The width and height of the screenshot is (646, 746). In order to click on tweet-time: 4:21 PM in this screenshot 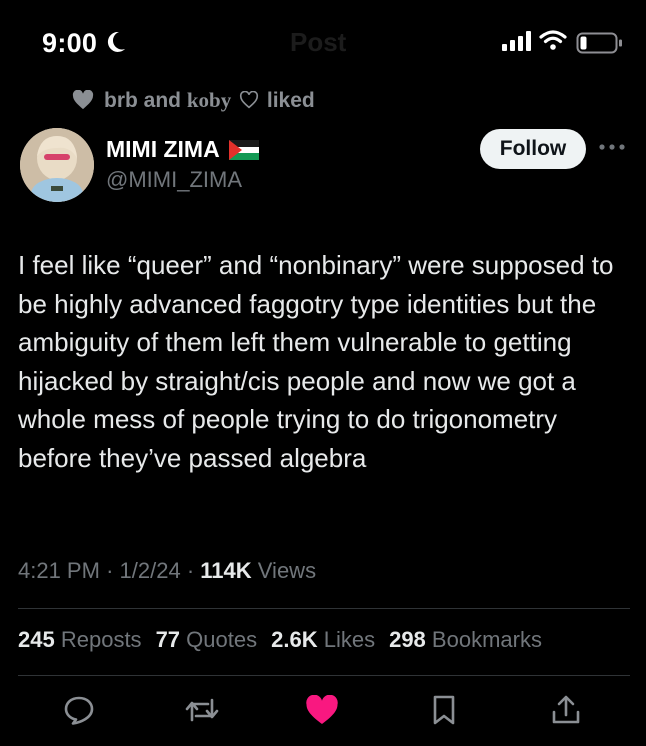, I will do `click(59, 570)`.